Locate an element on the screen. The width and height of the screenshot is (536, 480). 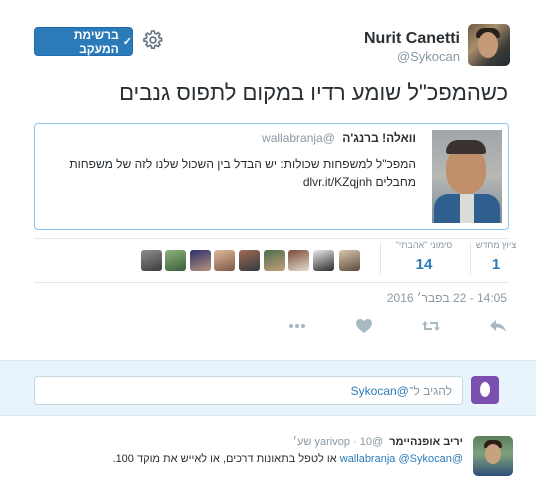
quoted-tweet-header: וואלה! ברנג'ה @wallabranja is located at coordinates (339, 138).